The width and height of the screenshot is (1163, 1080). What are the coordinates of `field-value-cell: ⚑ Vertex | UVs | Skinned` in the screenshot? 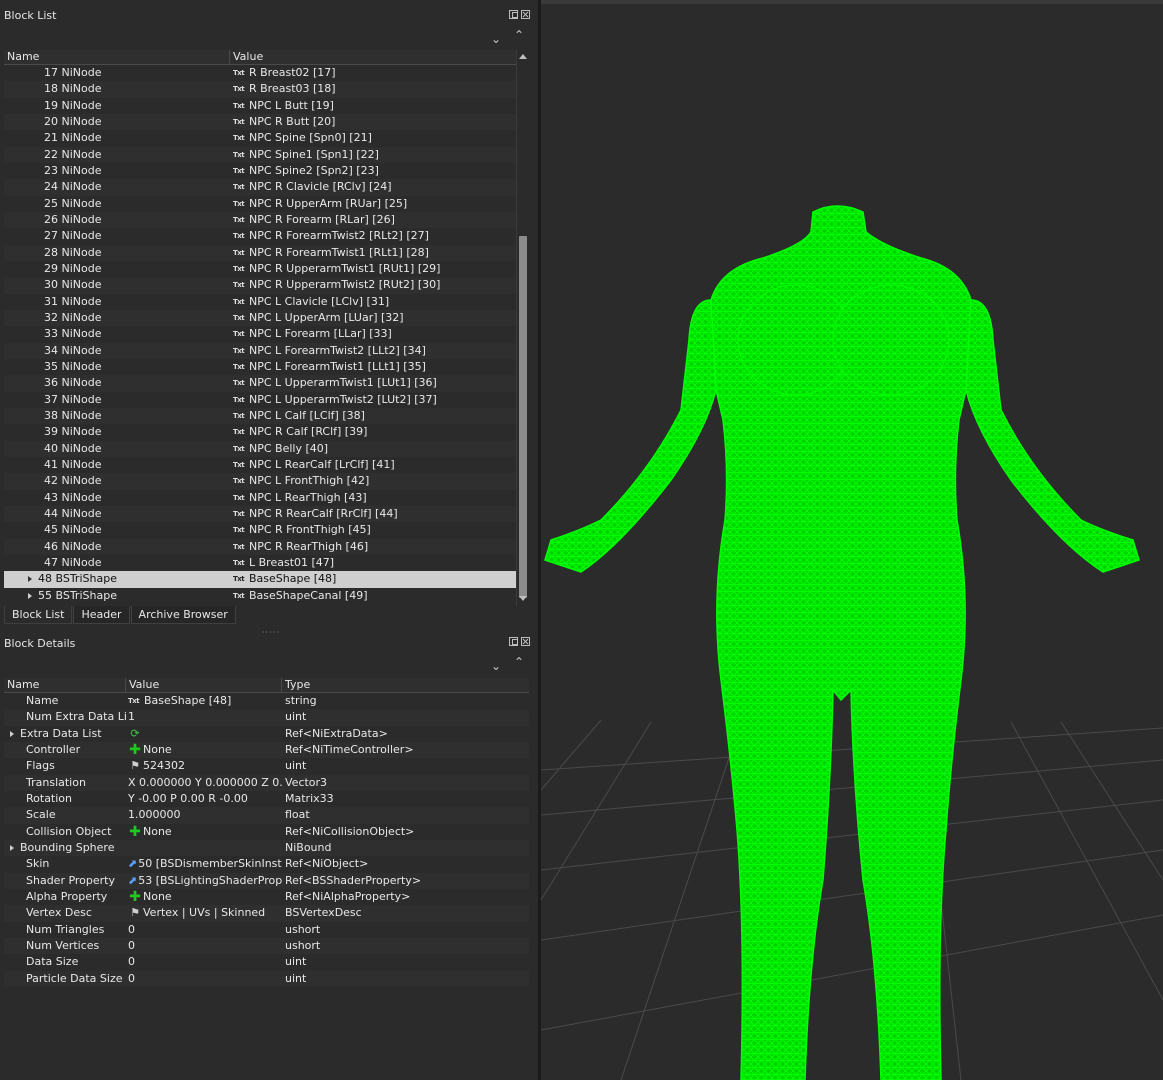 It's located at (204, 913).